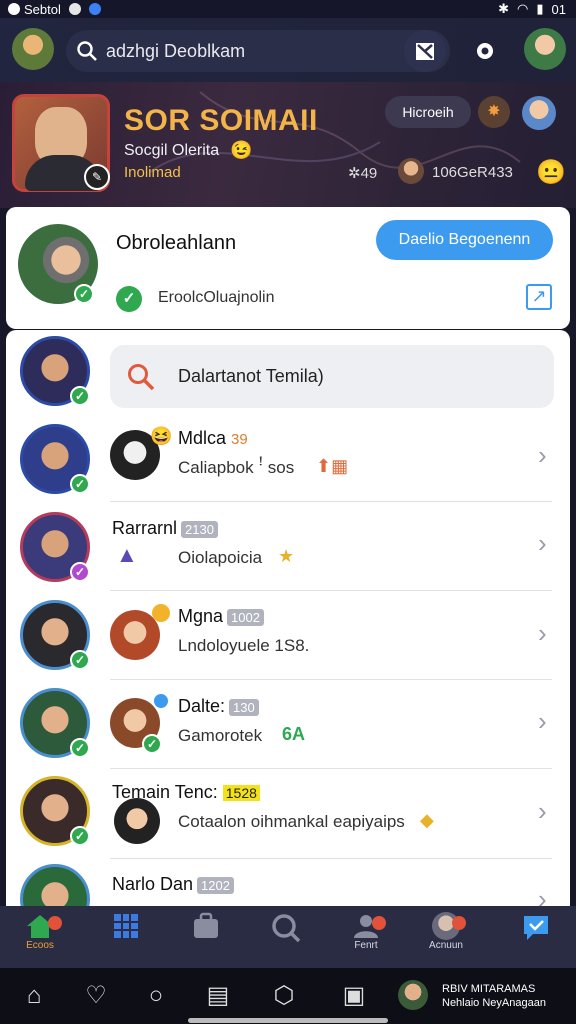 Image resolution: width=576 pixels, height=1024 pixels. Describe the element at coordinates (427, 820) in the screenshot. I see `tag-icon: ◆` at that location.